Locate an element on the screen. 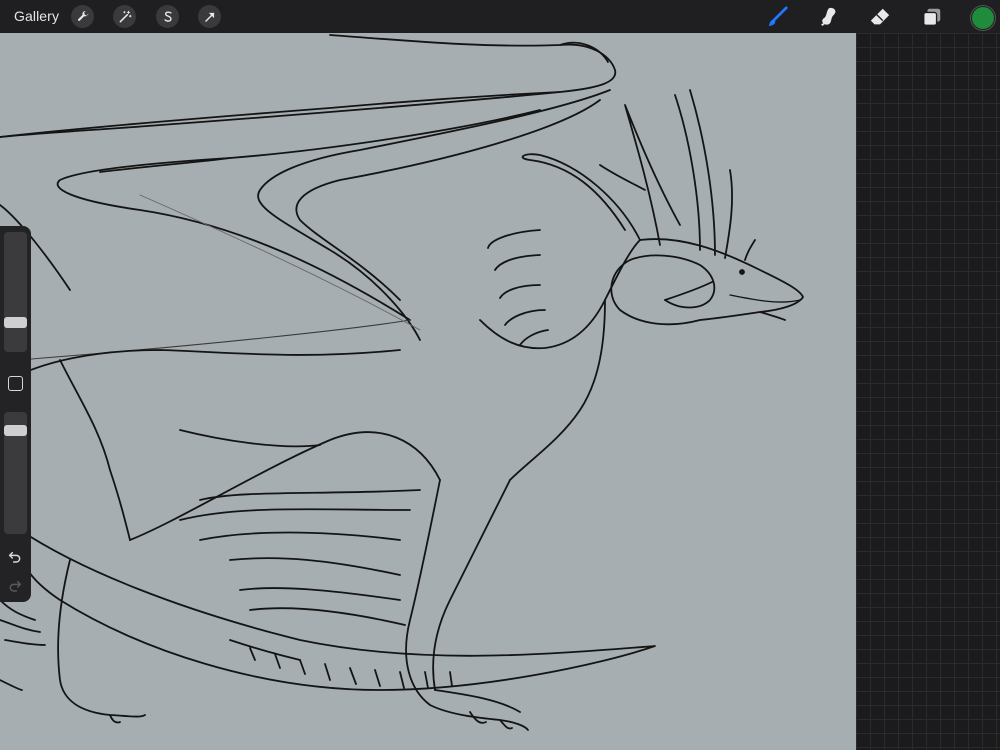 This screenshot has width=1000, height=750. undo-icon is located at coordinates (14, 557).